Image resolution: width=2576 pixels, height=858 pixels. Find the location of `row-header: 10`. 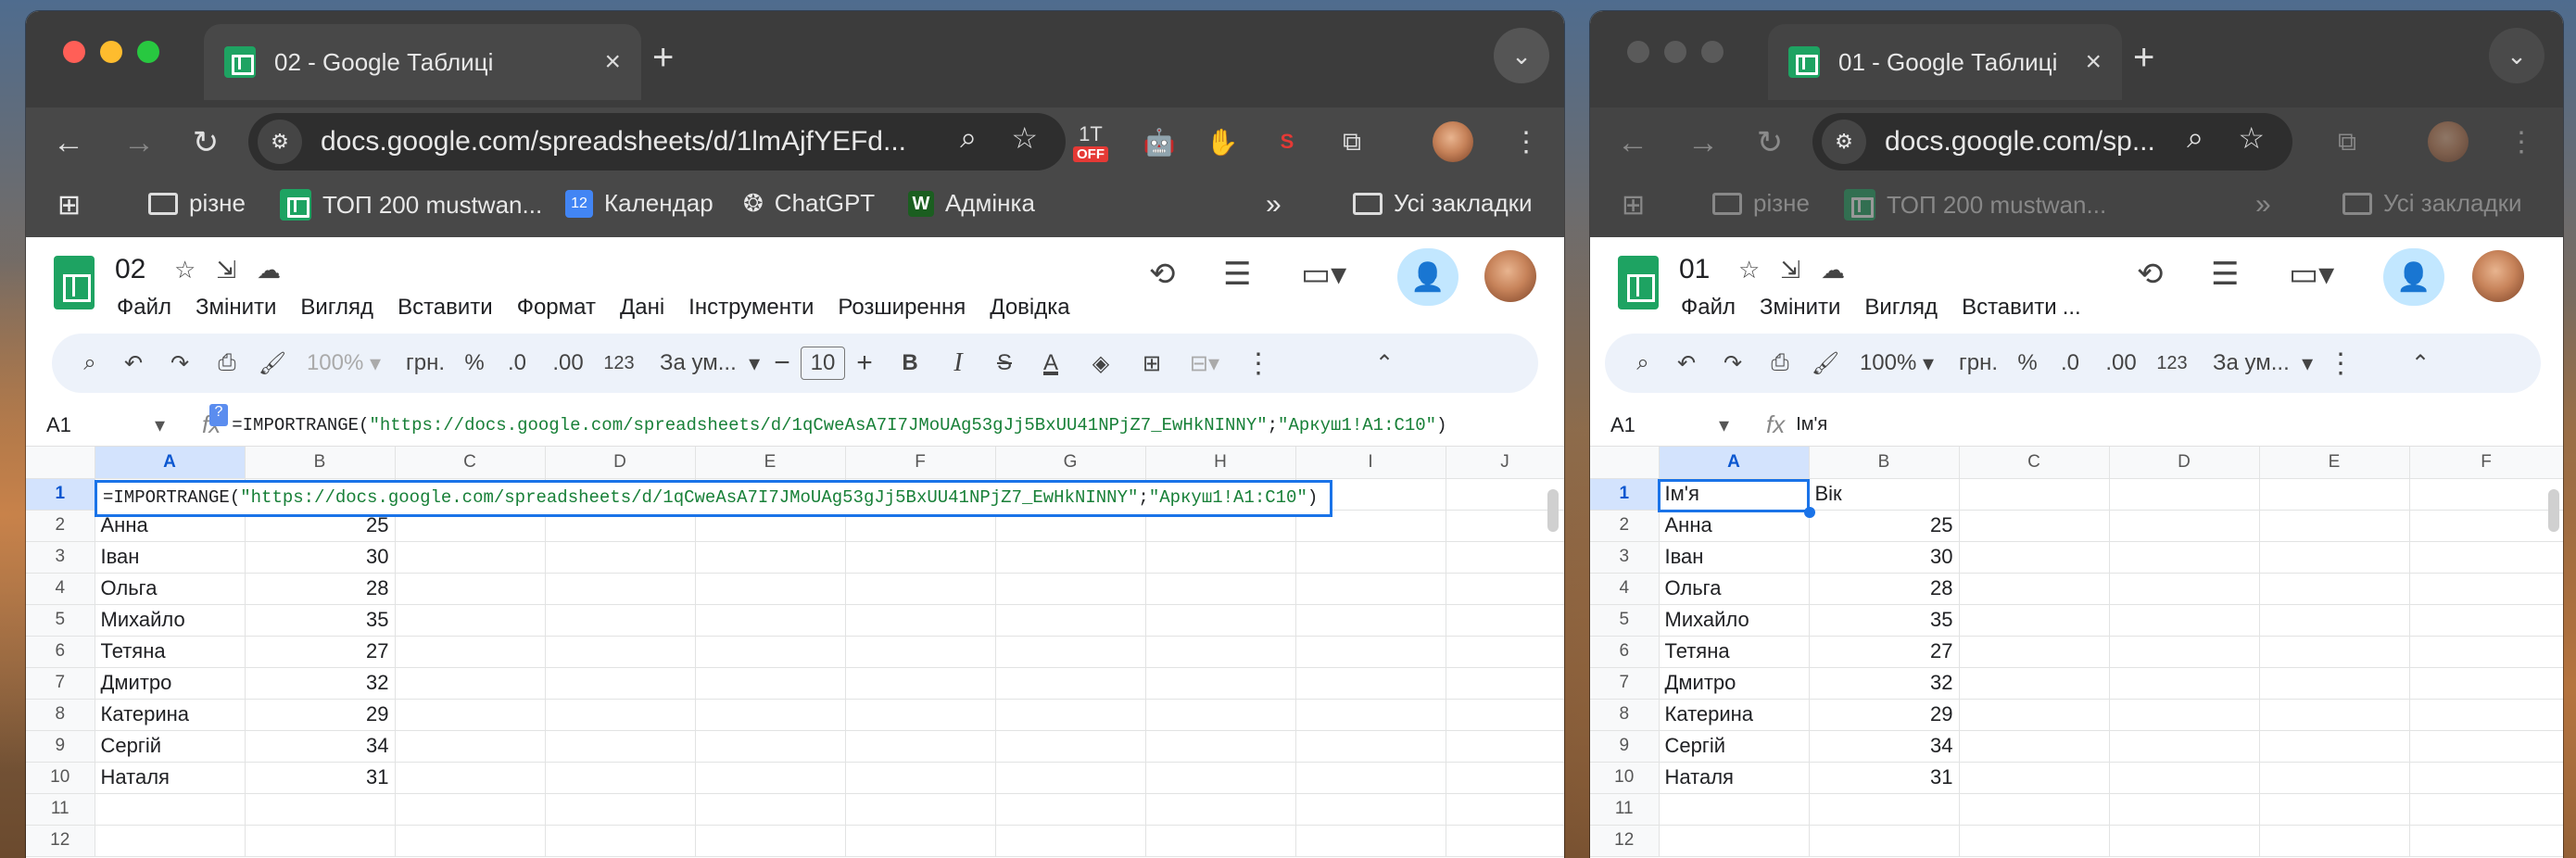

row-header: 10 is located at coordinates (1625, 778).